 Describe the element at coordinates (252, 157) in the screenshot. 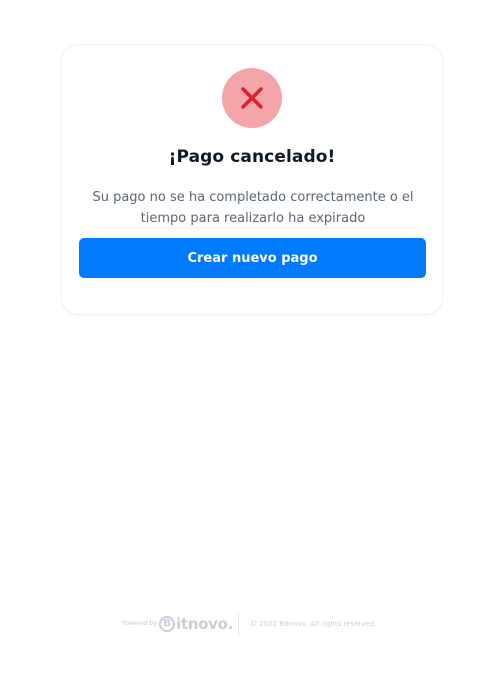

I see `page-title: ¡Pago cancelado!` at that location.